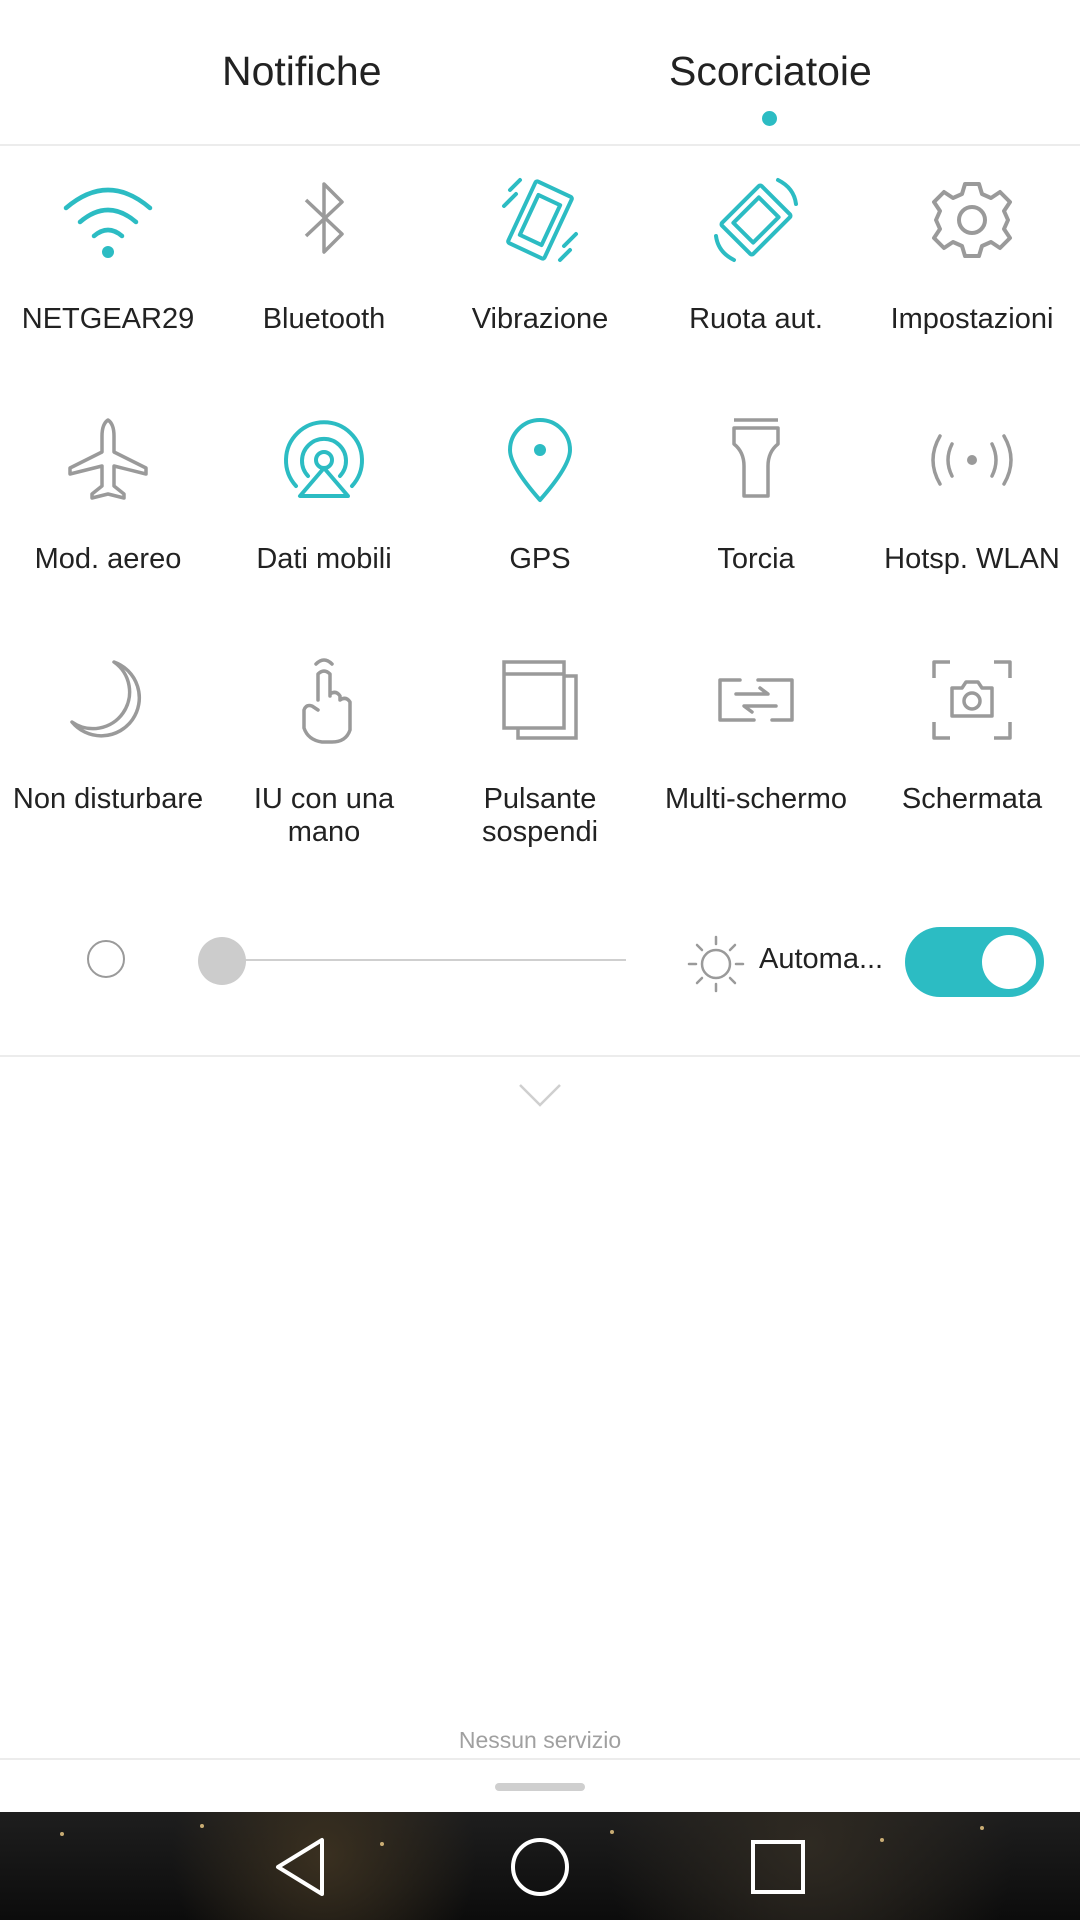 The image size is (1080, 1920). What do you see at coordinates (540, 1095) in the screenshot?
I see `chevron-down-icon` at bounding box center [540, 1095].